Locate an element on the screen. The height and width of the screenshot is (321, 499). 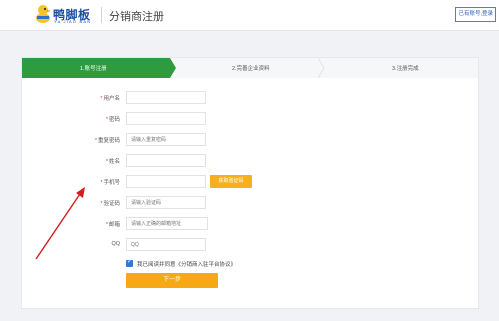
email-row: *邮箱 is located at coordinates (250, 224).